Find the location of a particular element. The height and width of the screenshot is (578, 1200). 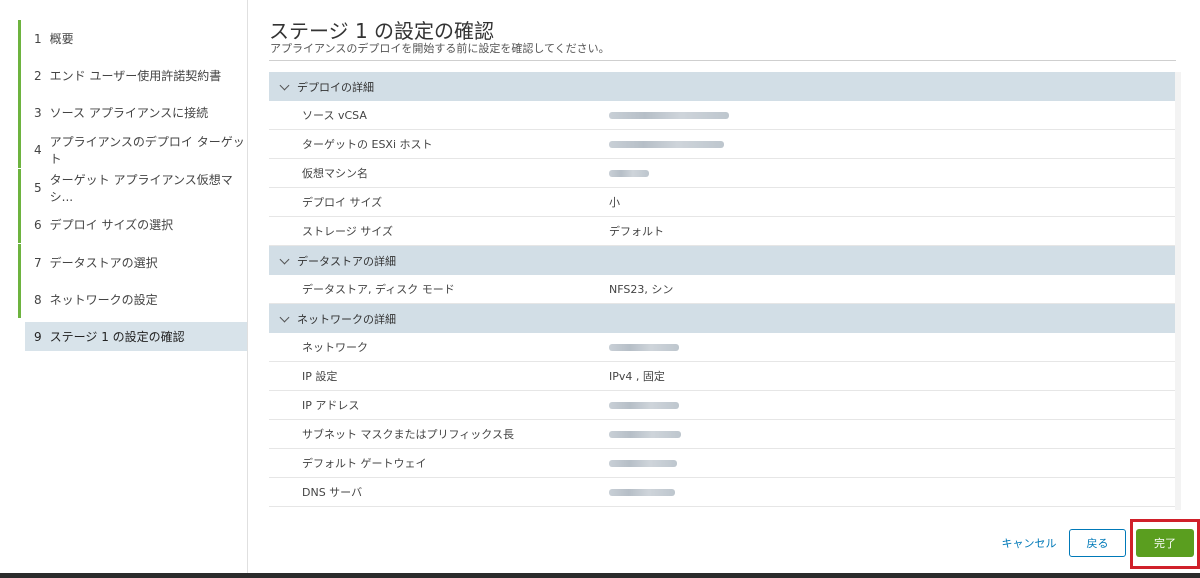

step-6-deploy-size: 6 デプロイ サイズの選択 is located at coordinates (132, 224).